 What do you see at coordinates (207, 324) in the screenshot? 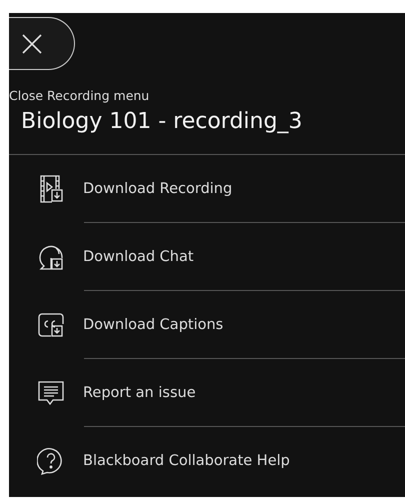
I see `menu-item: Download Captions` at bounding box center [207, 324].